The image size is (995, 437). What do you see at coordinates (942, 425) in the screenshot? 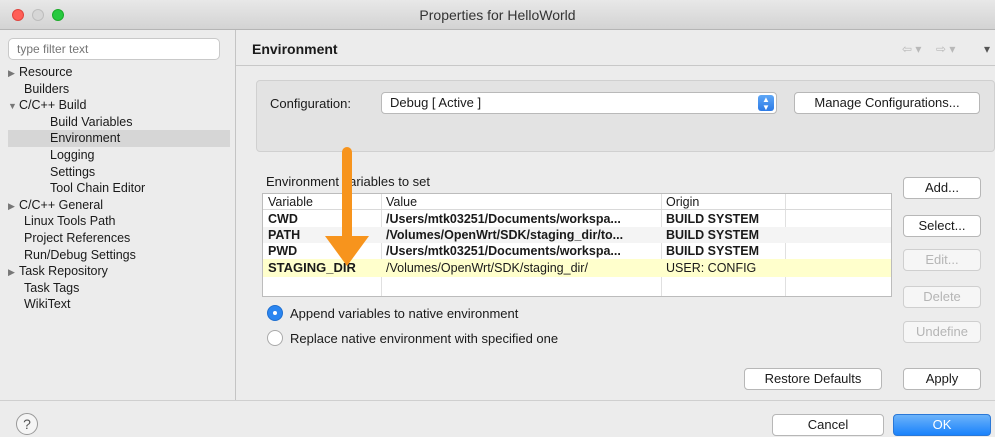
I see `ok-button: OK` at bounding box center [942, 425].